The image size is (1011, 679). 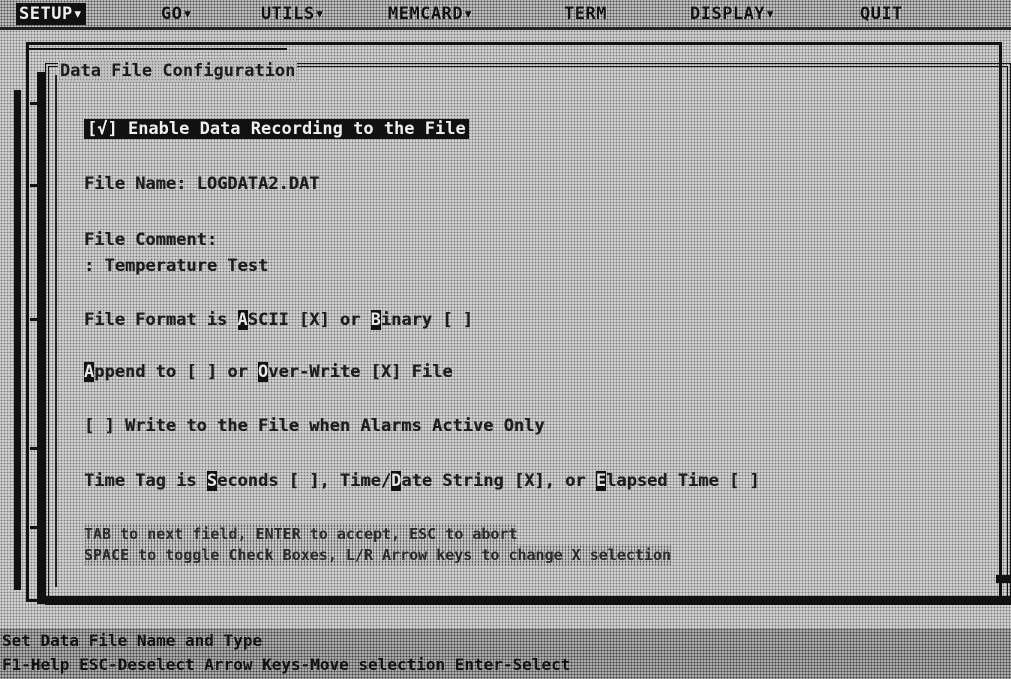 I want to click on file-comment-label: File Comment:, so click(x=151, y=240).